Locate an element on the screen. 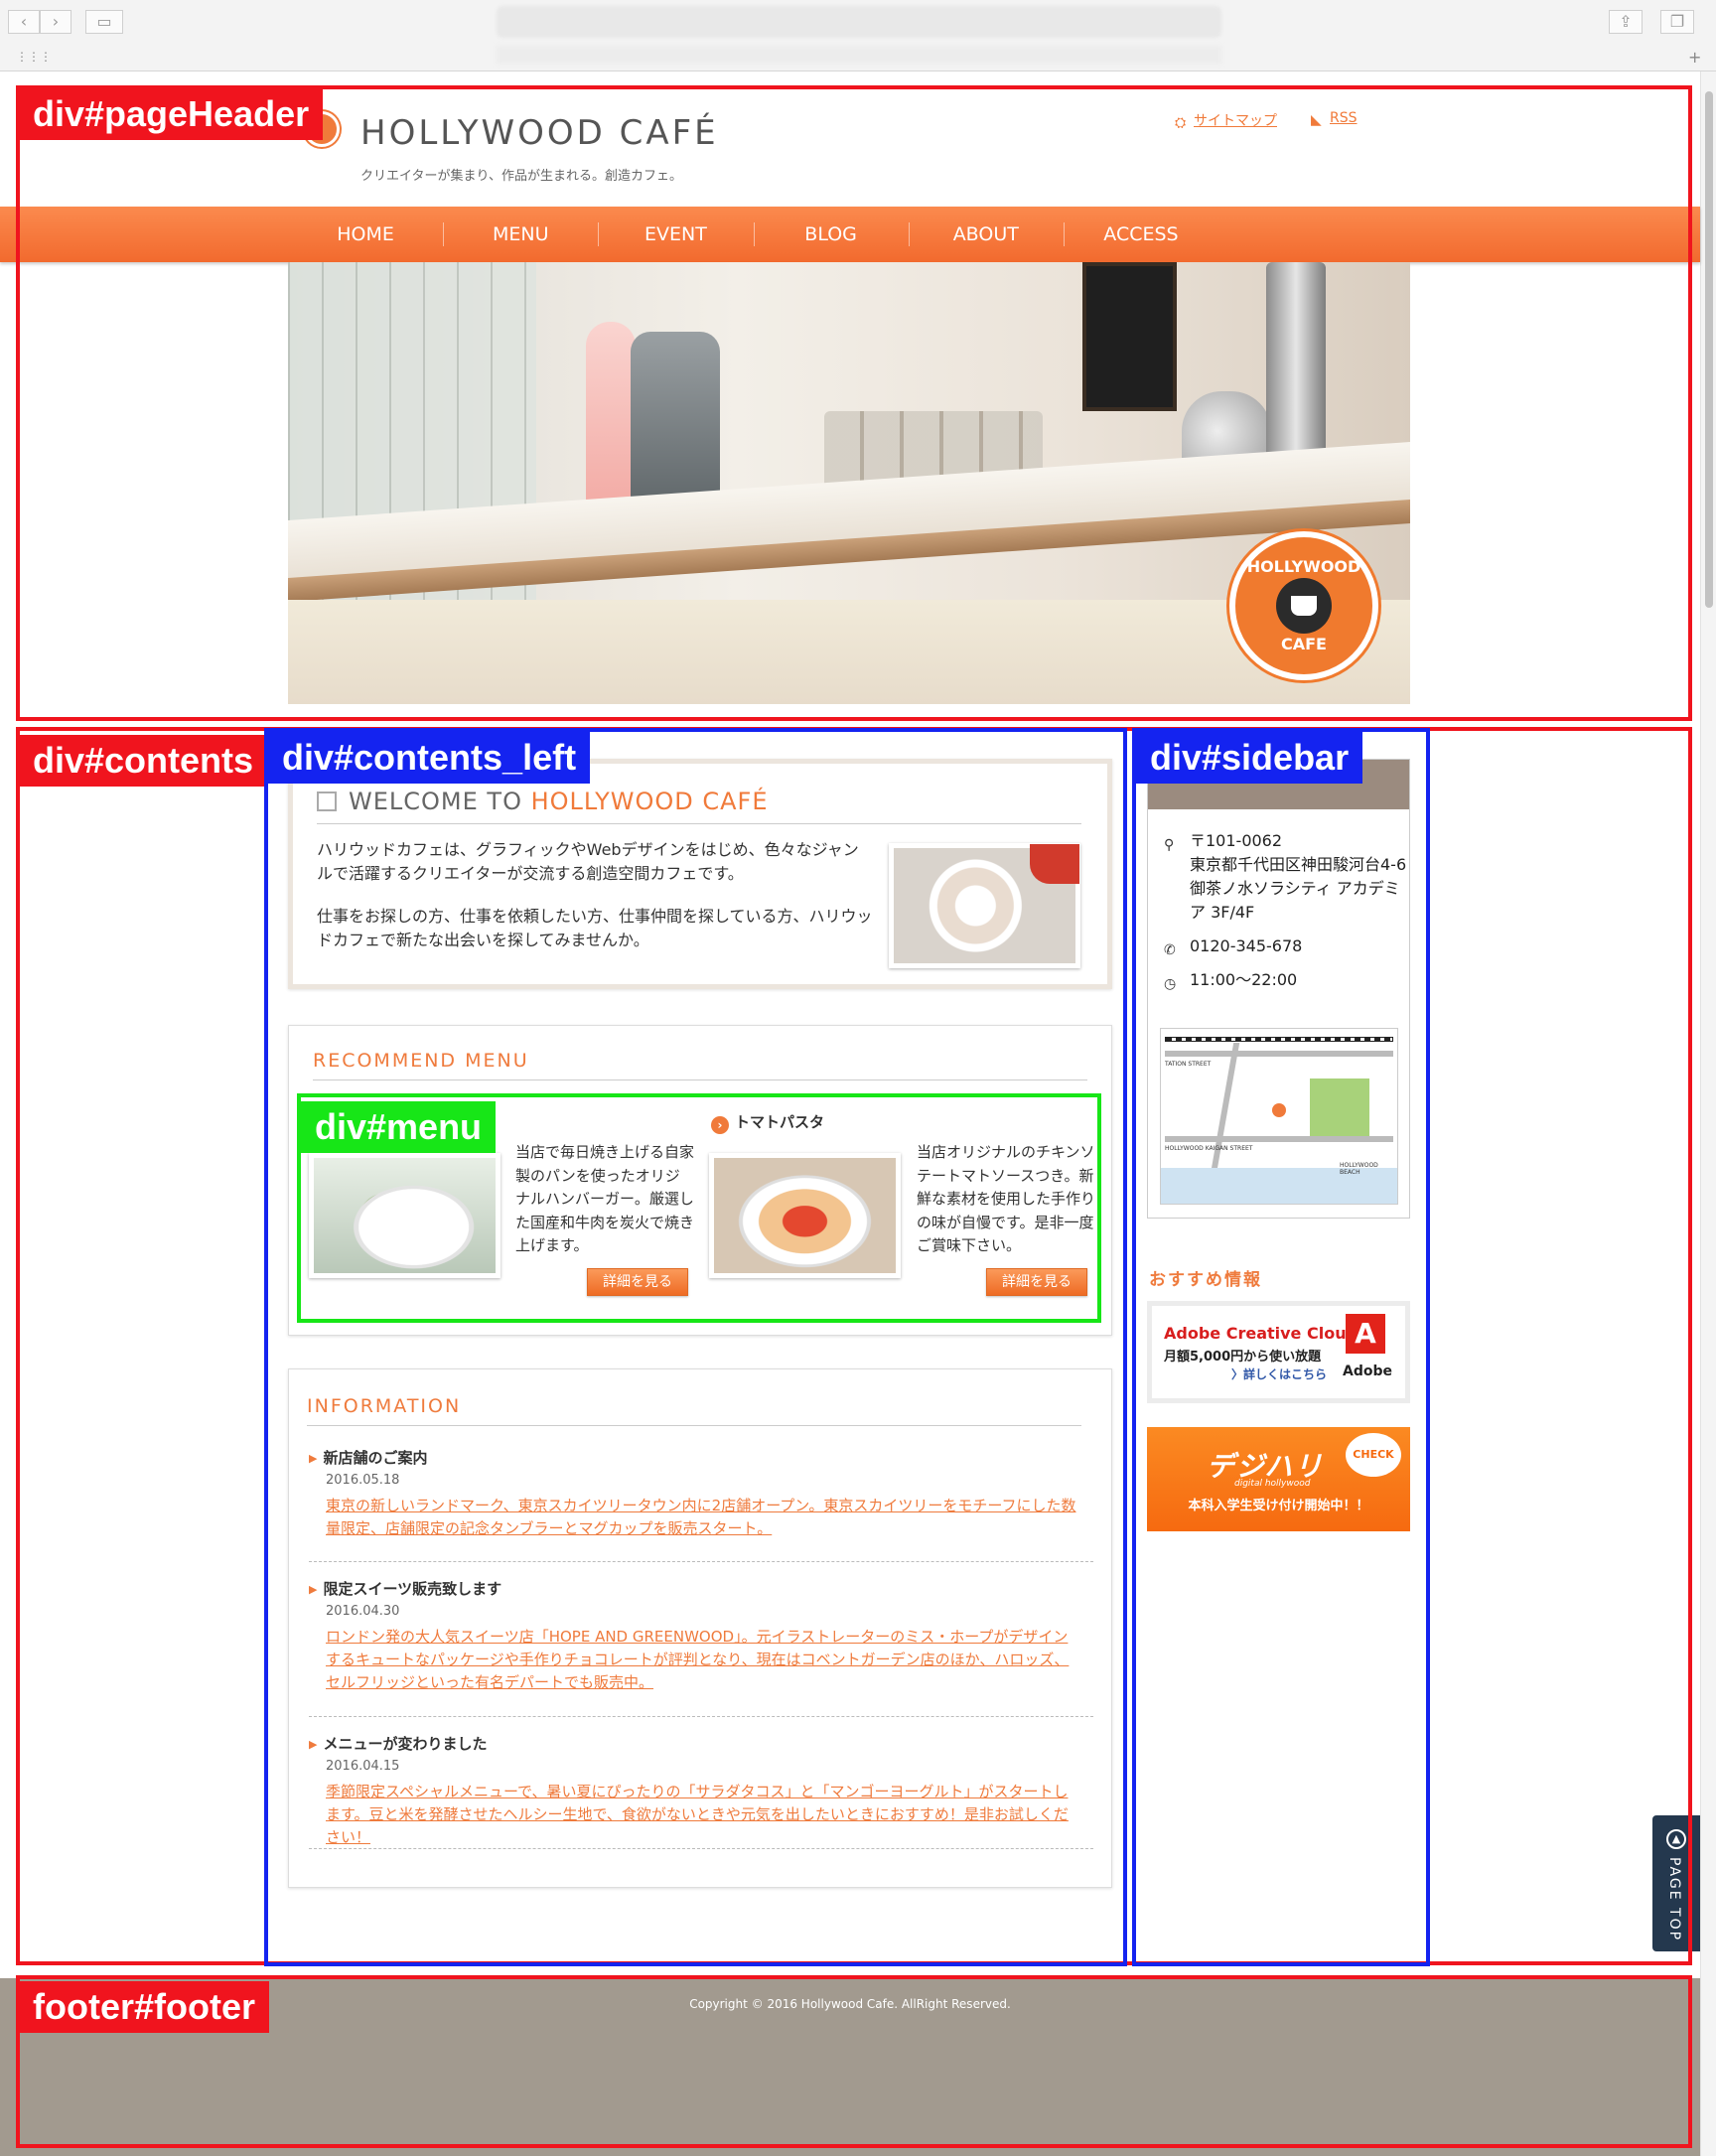  railway-line is located at coordinates (1279, 1039).